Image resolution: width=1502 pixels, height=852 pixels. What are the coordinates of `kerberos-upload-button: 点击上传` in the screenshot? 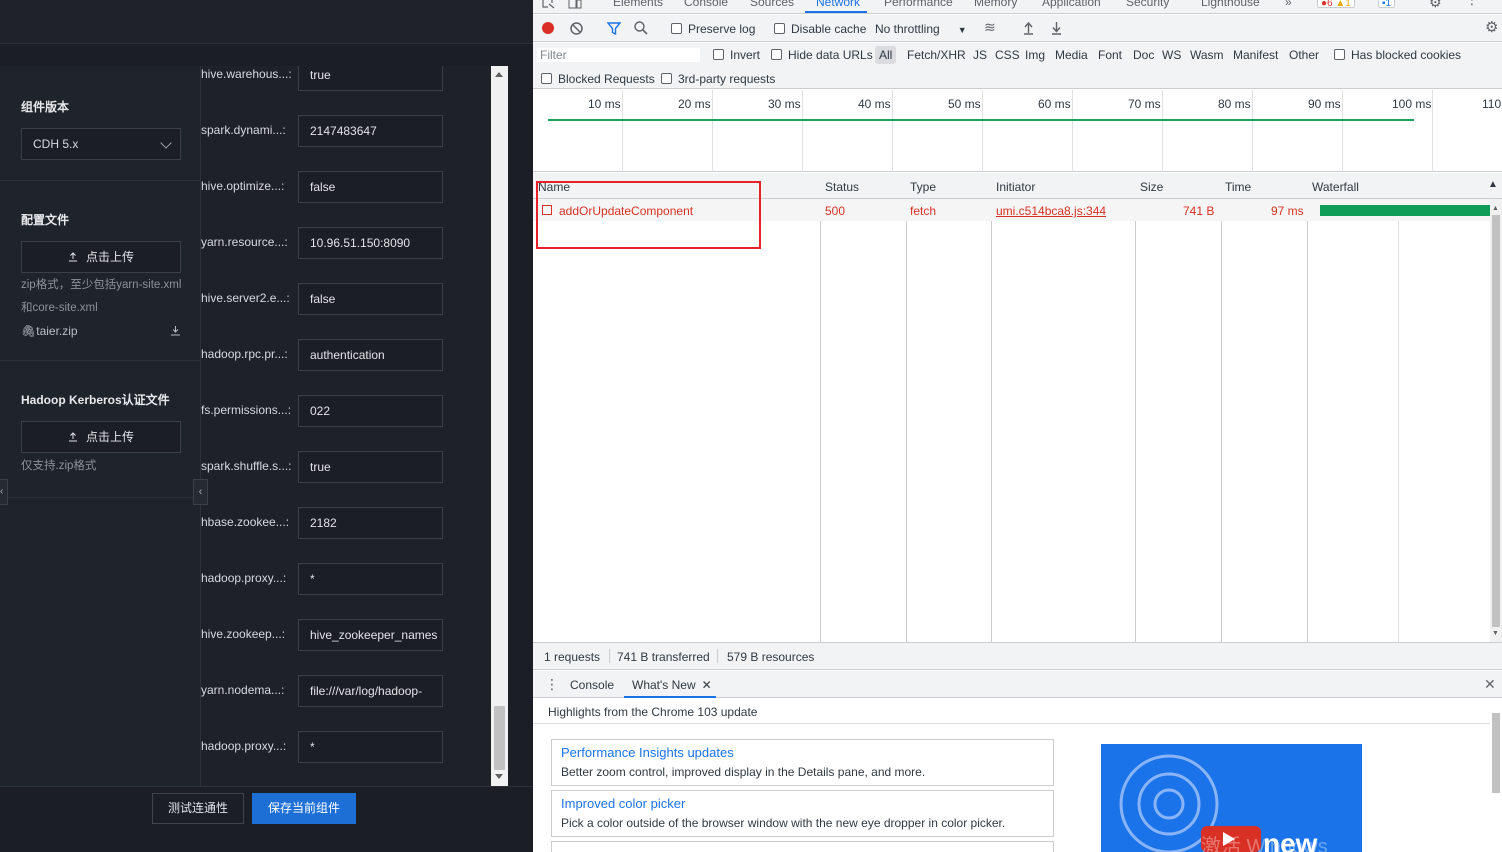 It's located at (101, 437).